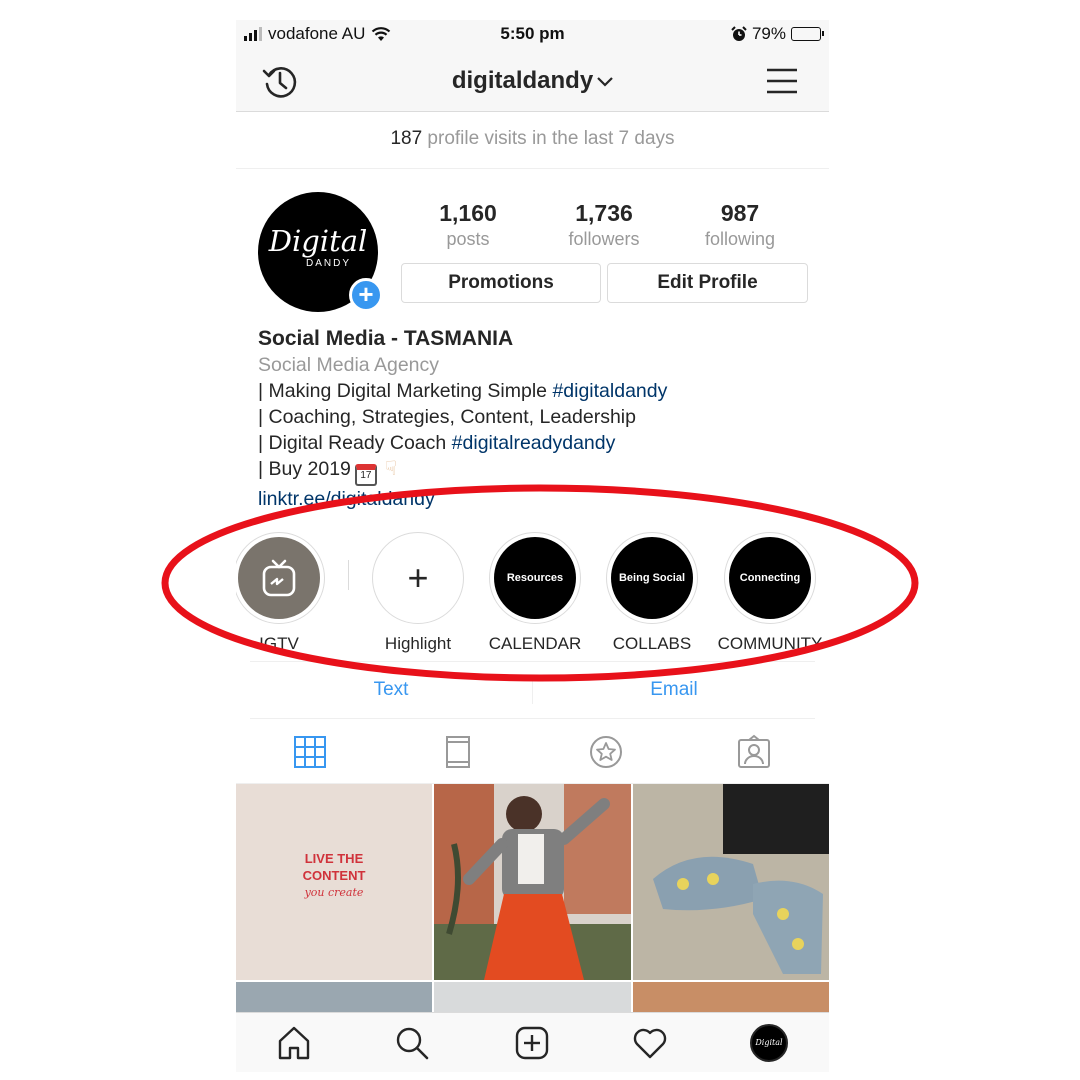  Describe the element at coordinates (739, 33) in the screenshot. I see `alarm-icon` at that location.